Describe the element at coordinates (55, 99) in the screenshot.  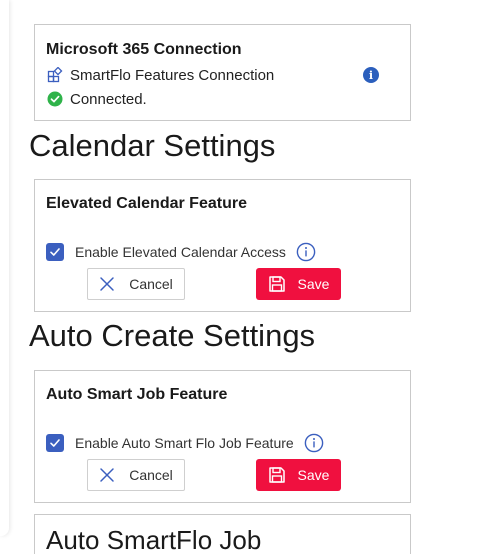
I see `check-circle-icon` at that location.